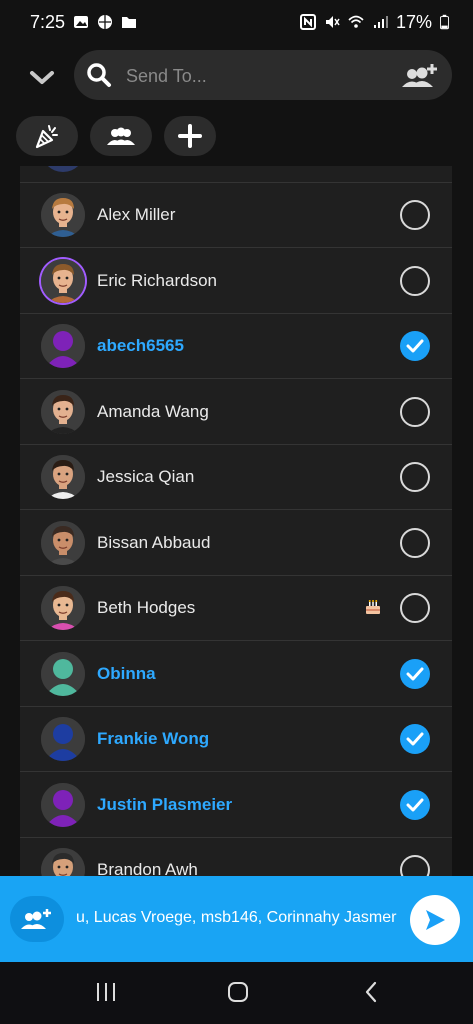  What do you see at coordinates (99, 75) in the screenshot?
I see `search-icon` at bounding box center [99, 75].